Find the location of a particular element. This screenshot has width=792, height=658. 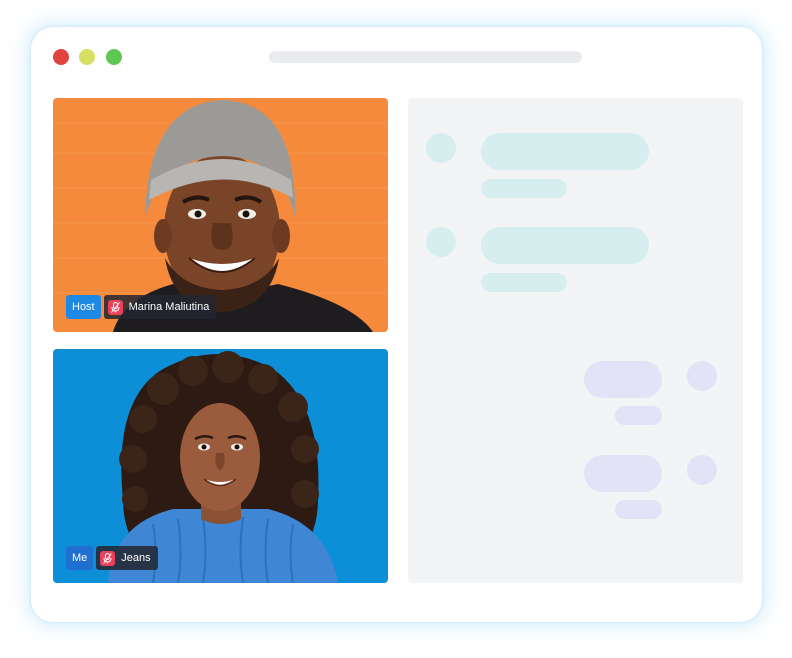

host-tag-group: Host Marina Maliutina is located at coordinates (141, 307).